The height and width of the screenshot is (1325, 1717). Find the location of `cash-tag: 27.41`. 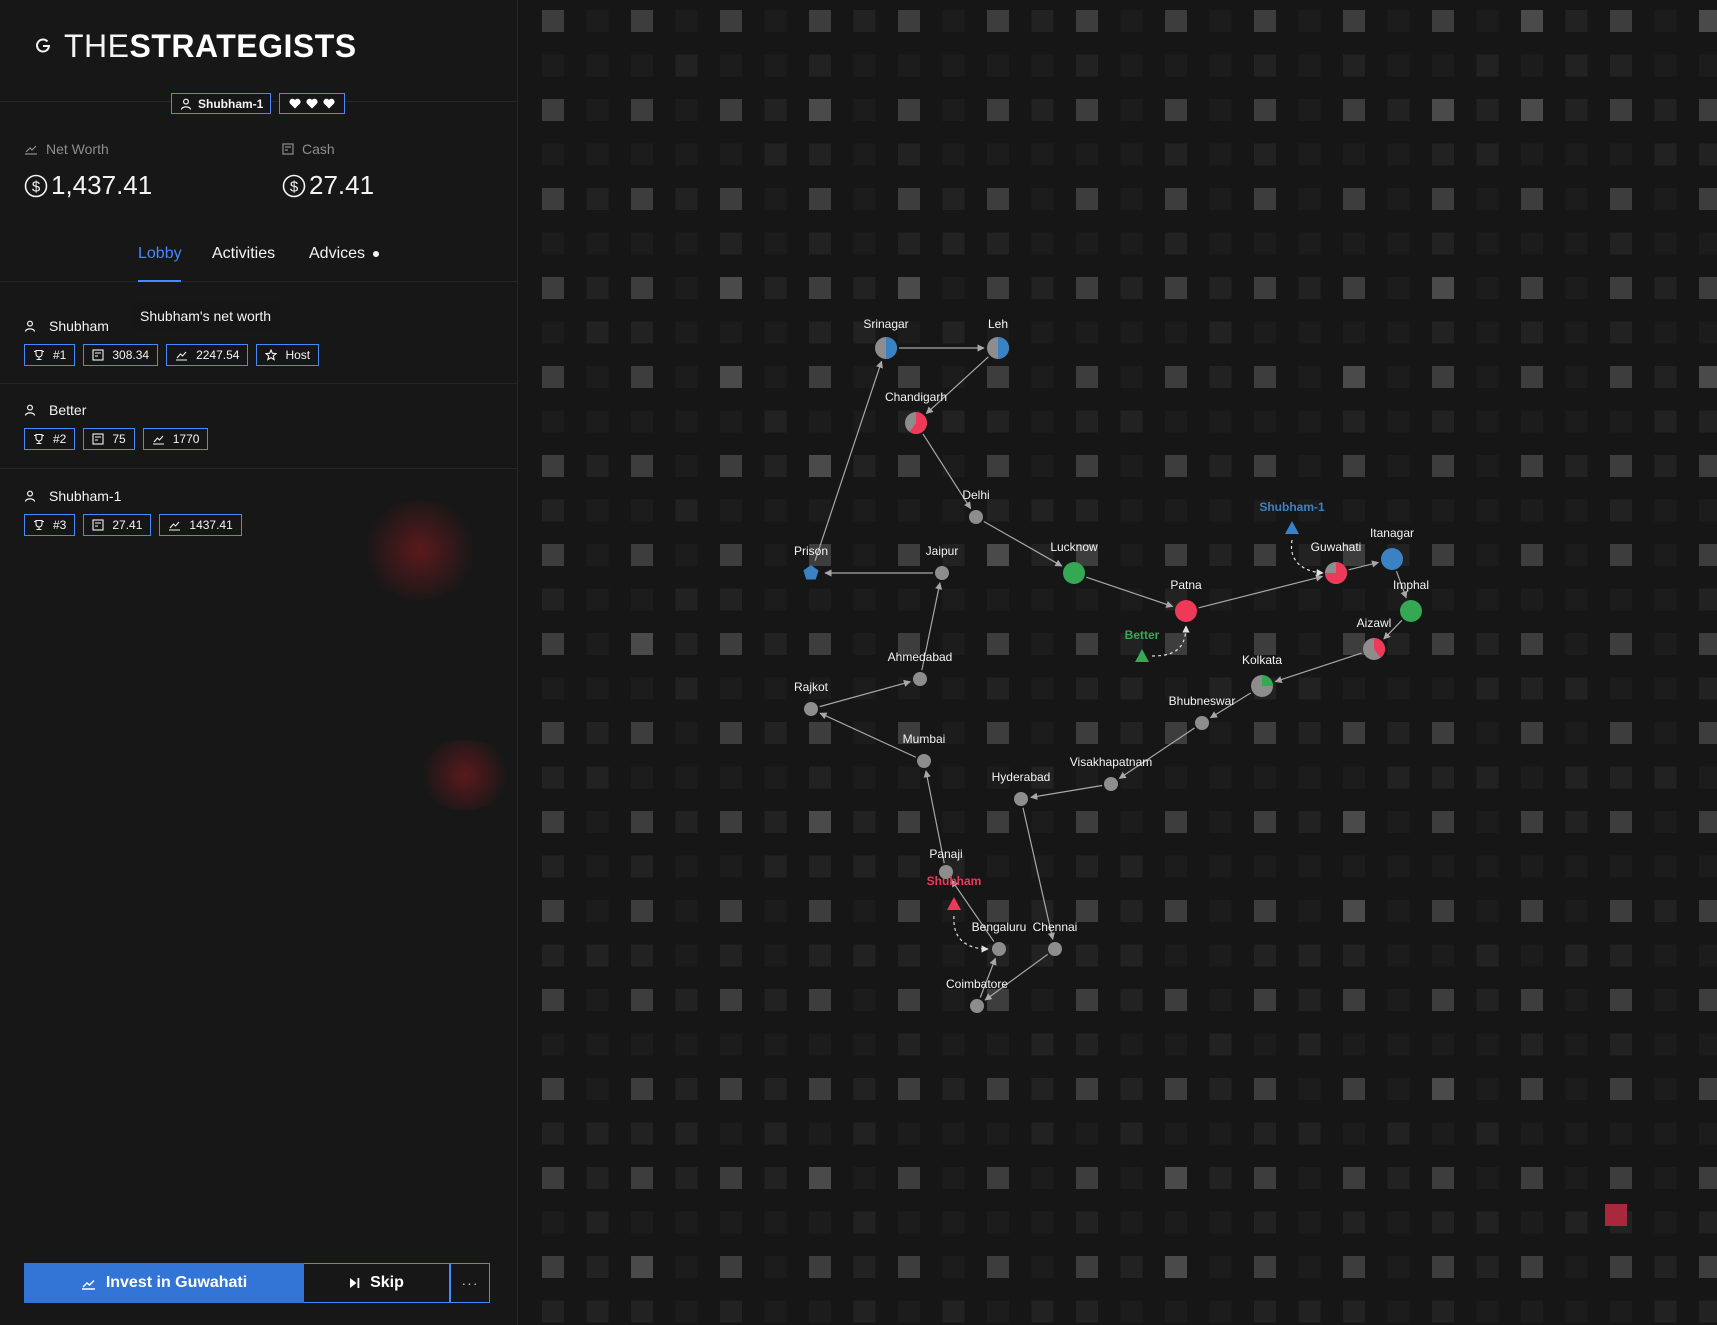

cash-tag: 27.41 is located at coordinates (117, 525).